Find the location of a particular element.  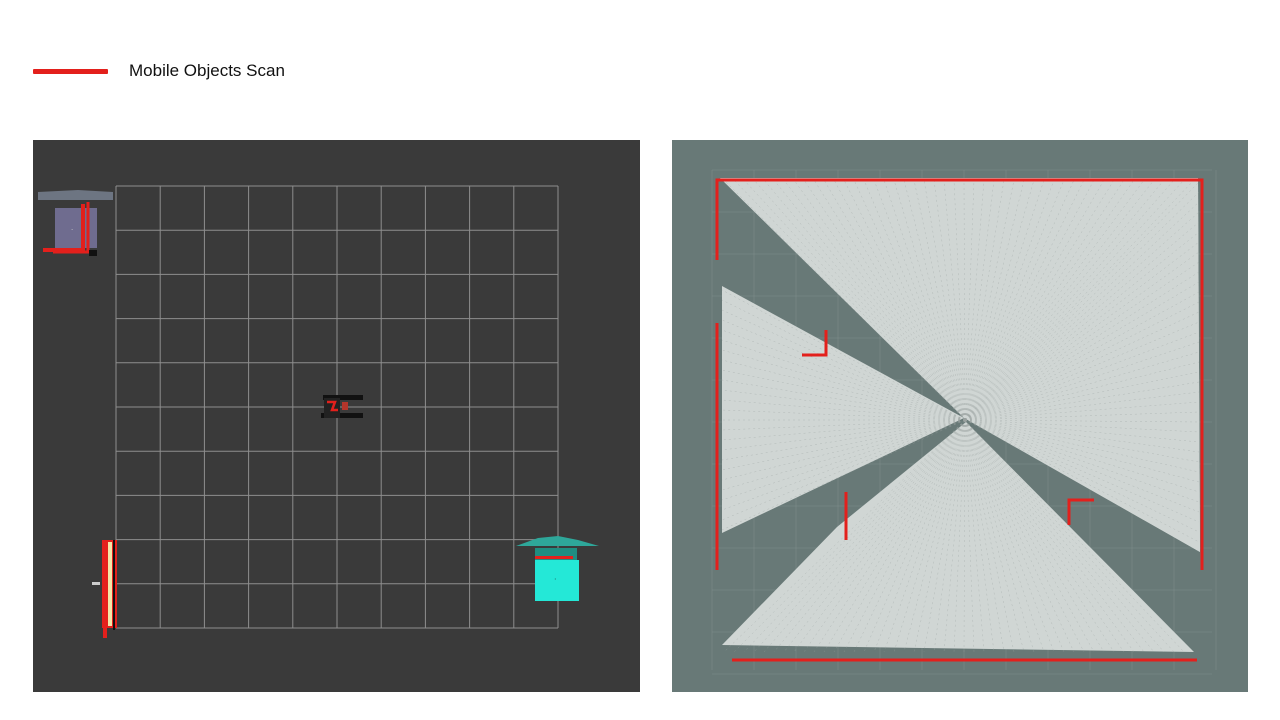

cyan-box-marker-icon: · is located at coordinates (555, 579).